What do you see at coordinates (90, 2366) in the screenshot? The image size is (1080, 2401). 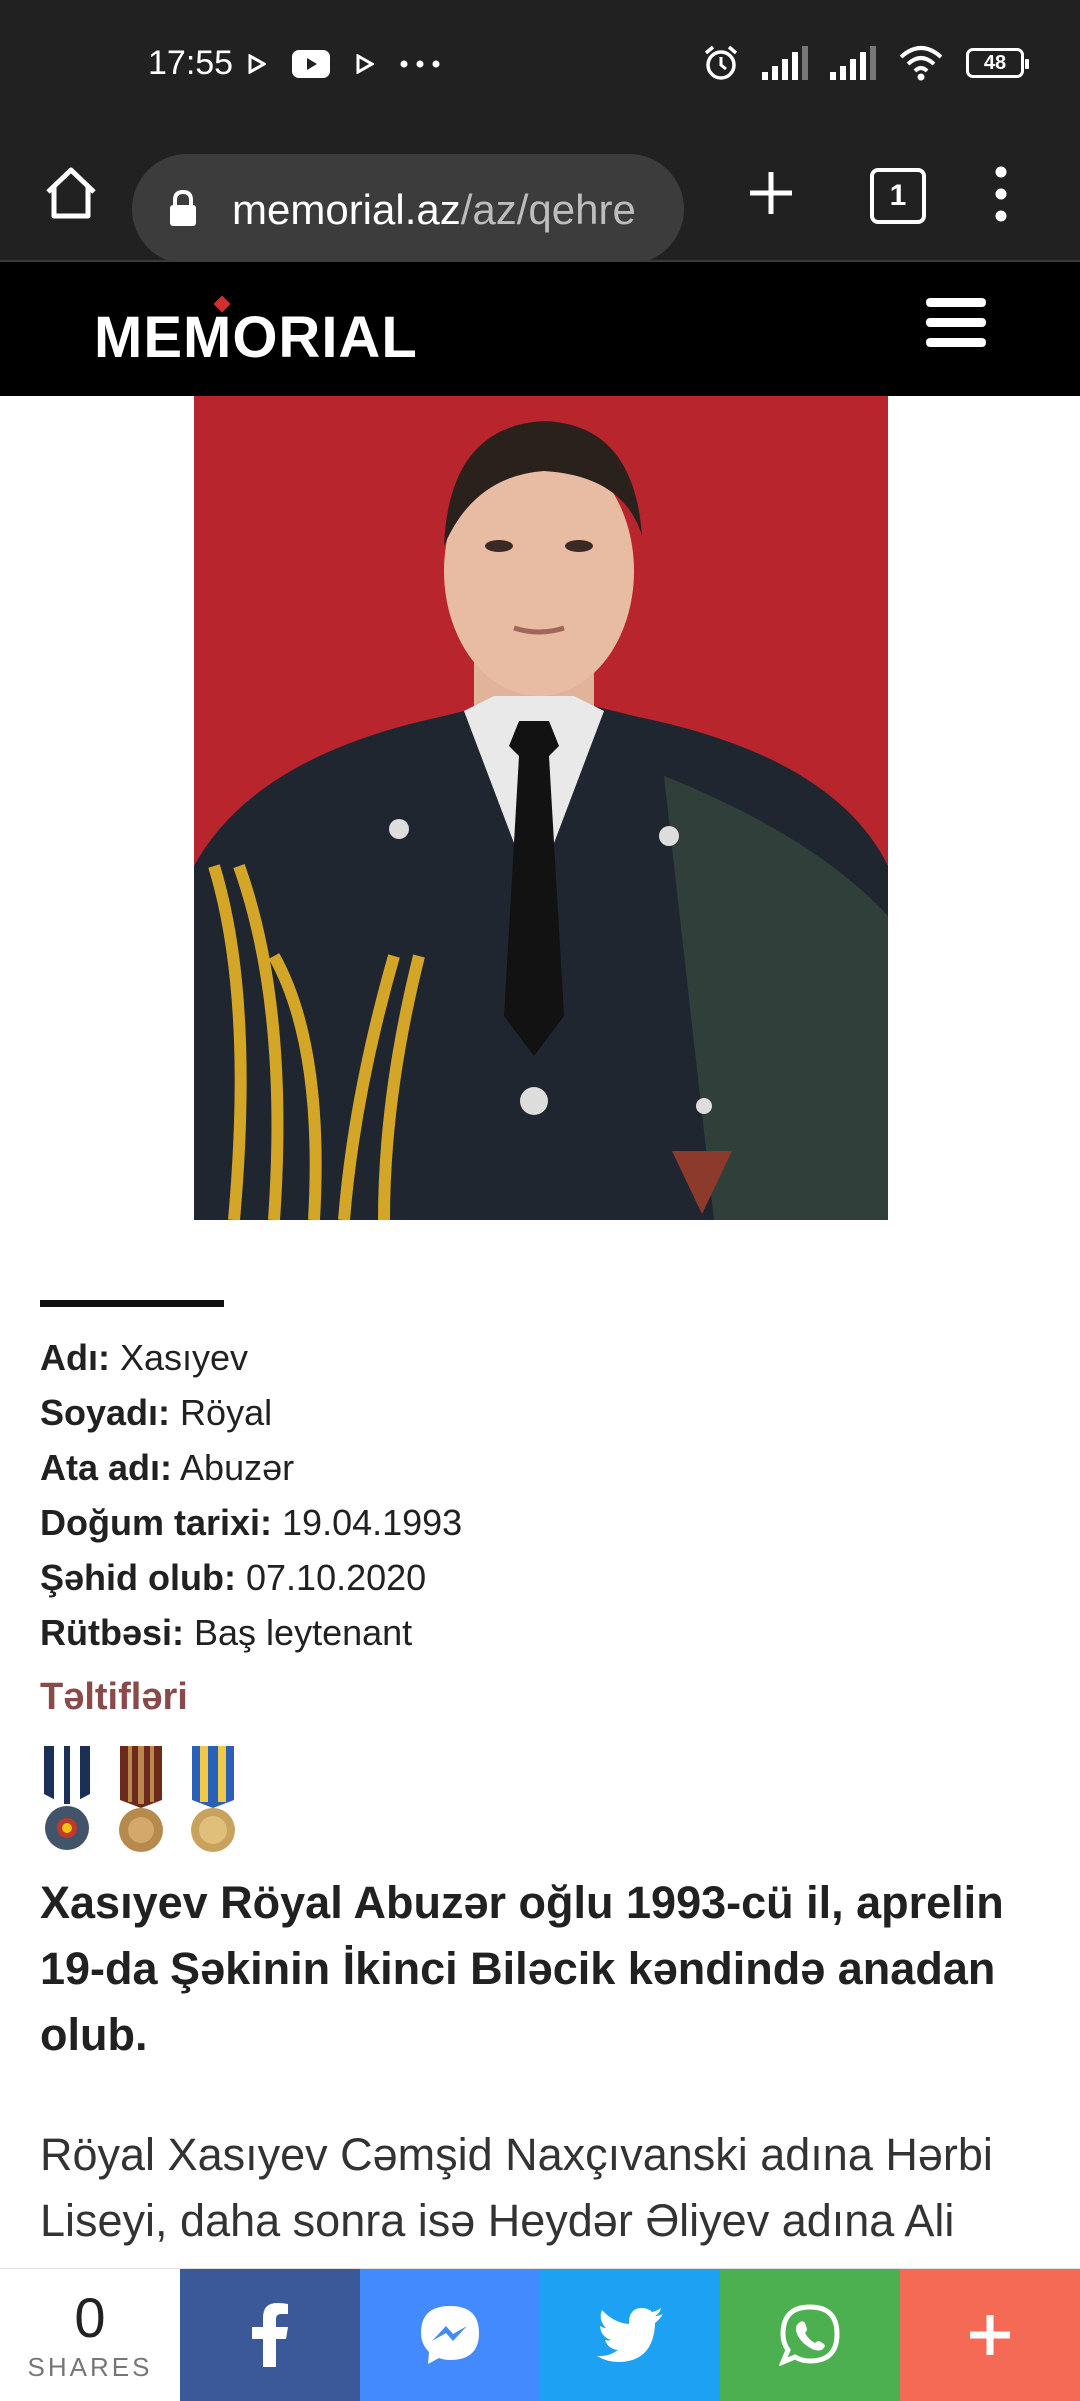 I see `shares-label: SHARES` at bounding box center [90, 2366].